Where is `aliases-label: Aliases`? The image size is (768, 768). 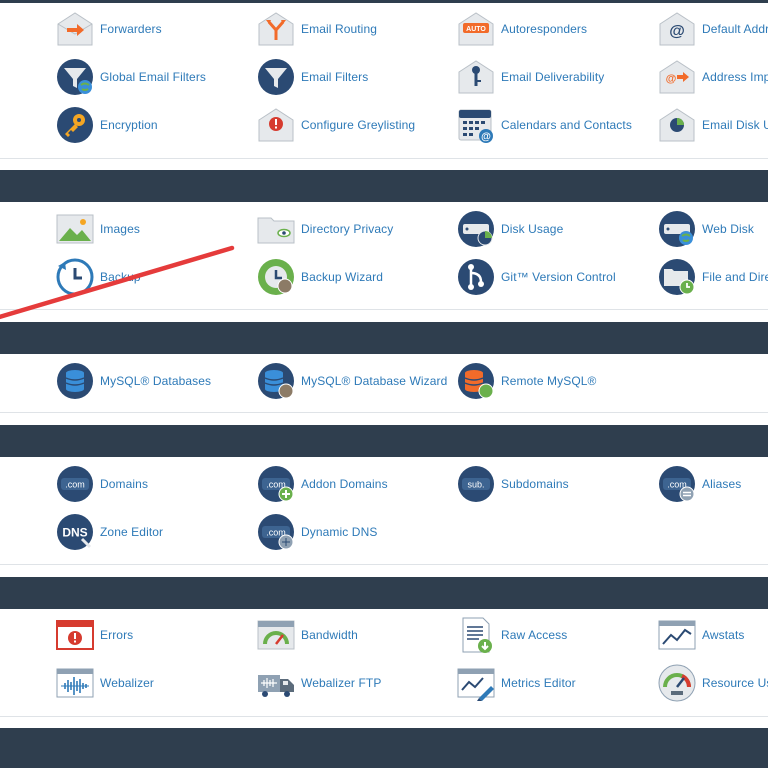
aliases-label: Aliases is located at coordinates (722, 484).